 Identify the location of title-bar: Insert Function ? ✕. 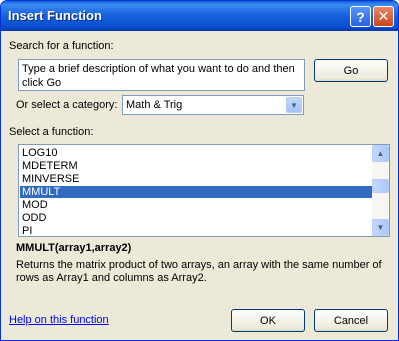
(199, 16).